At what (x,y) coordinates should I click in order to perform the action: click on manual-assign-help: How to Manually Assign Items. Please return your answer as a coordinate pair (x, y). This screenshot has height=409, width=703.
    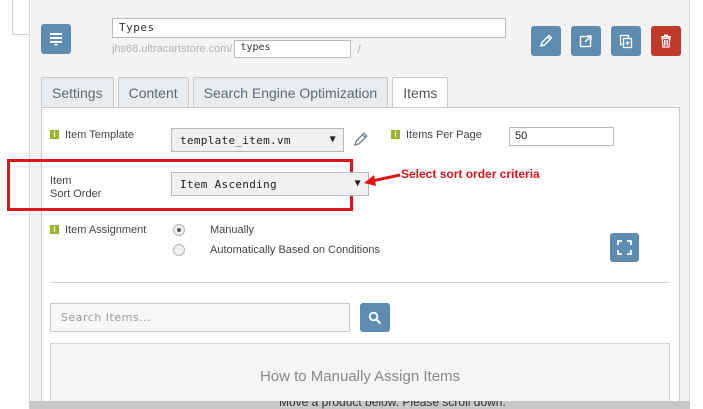
    Looking at the image, I should click on (360, 376).